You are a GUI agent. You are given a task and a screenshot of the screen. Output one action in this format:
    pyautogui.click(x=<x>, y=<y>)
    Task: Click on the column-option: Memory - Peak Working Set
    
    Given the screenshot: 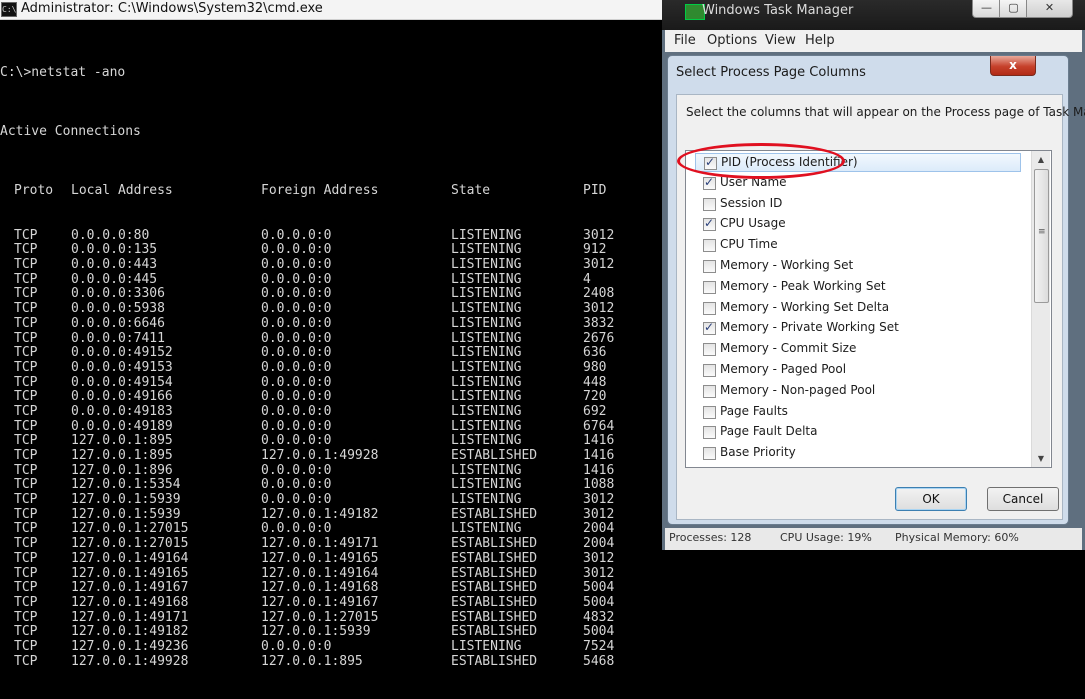 What is the action you would take?
    pyautogui.click(x=858, y=287)
    